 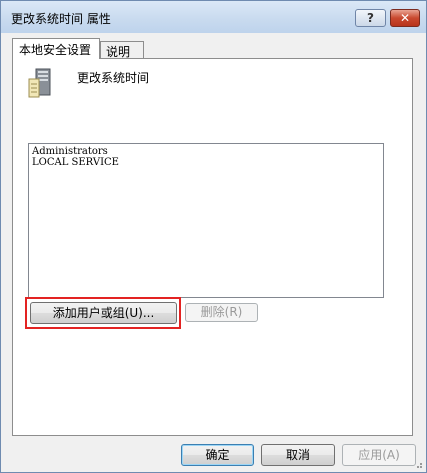 I want to click on window-title: 更改系统时间 属性, so click(x=61, y=19).